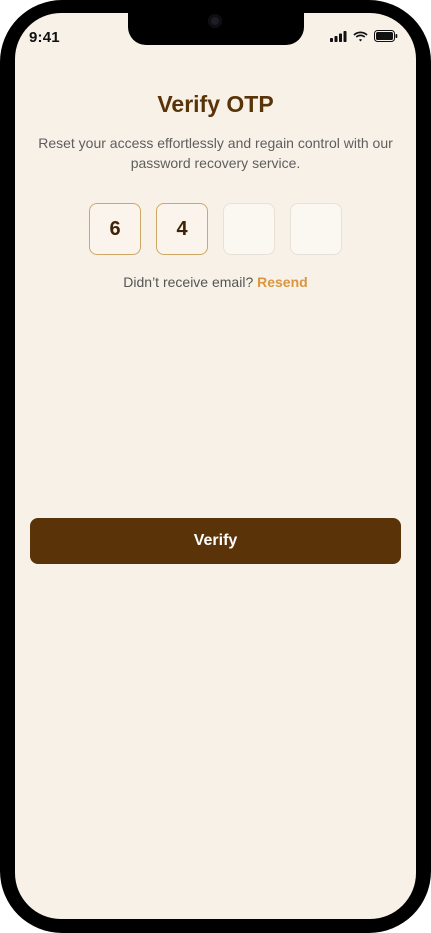 This screenshot has height=933, width=431. What do you see at coordinates (216, 230) in the screenshot?
I see `otp-input-group: 6 4` at bounding box center [216, 230].